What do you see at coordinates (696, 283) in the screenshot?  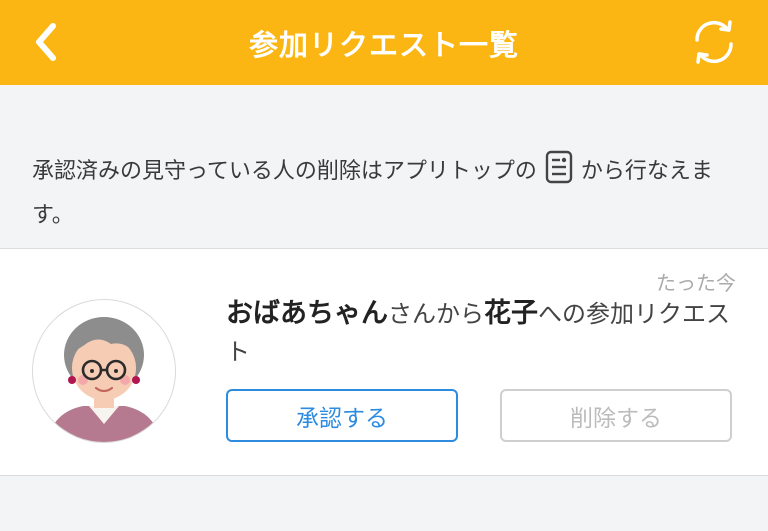 I see `request-timestamp: たった今` at bounding box center [696, 283].